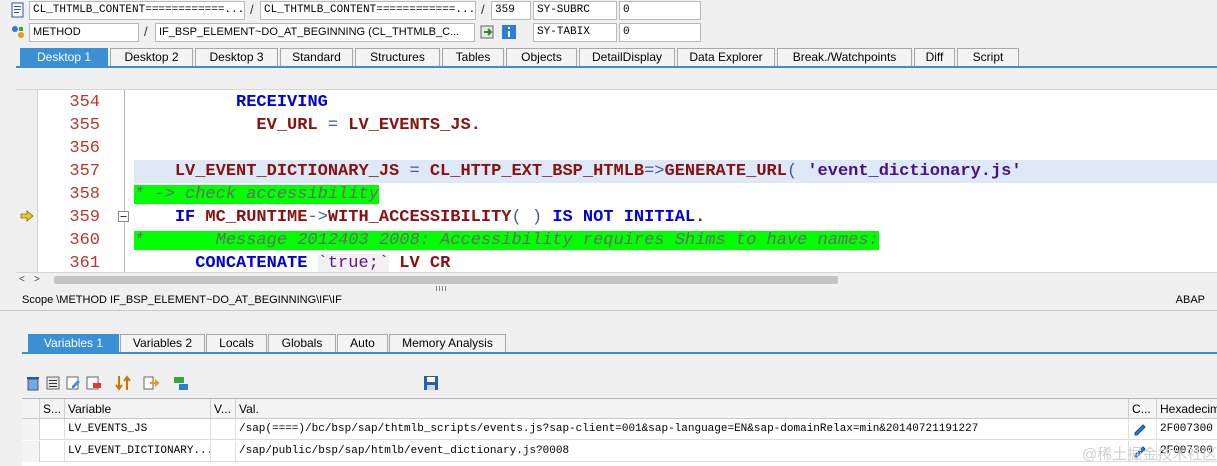 The height and width of the screenshot is (466, 1217). I want to click on tab-desktop-9: Data Explorer, so click(726, 57).